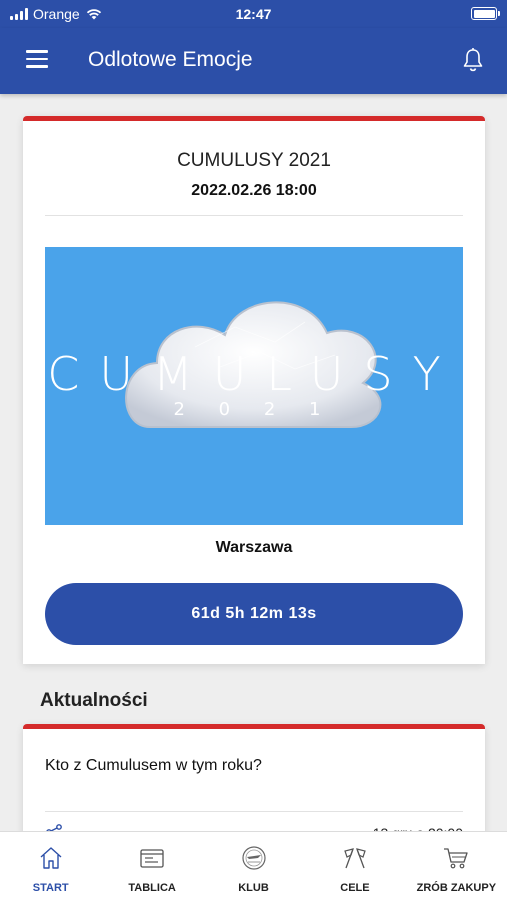 This screenshot has height=900, width=507. What do you see at coordinates (254, 190) in the screenshot?
I see `event-datetime: 2022.02.26 18:00` at bounding box center [254, 190].